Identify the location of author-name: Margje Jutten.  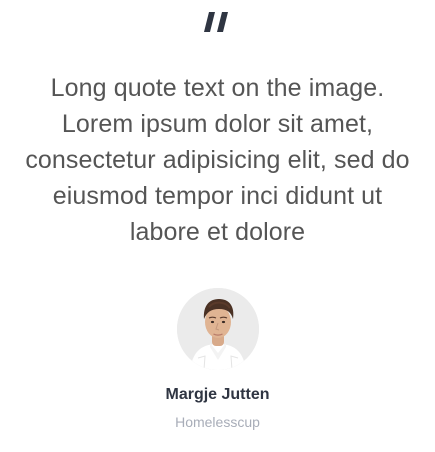
(217, 394).